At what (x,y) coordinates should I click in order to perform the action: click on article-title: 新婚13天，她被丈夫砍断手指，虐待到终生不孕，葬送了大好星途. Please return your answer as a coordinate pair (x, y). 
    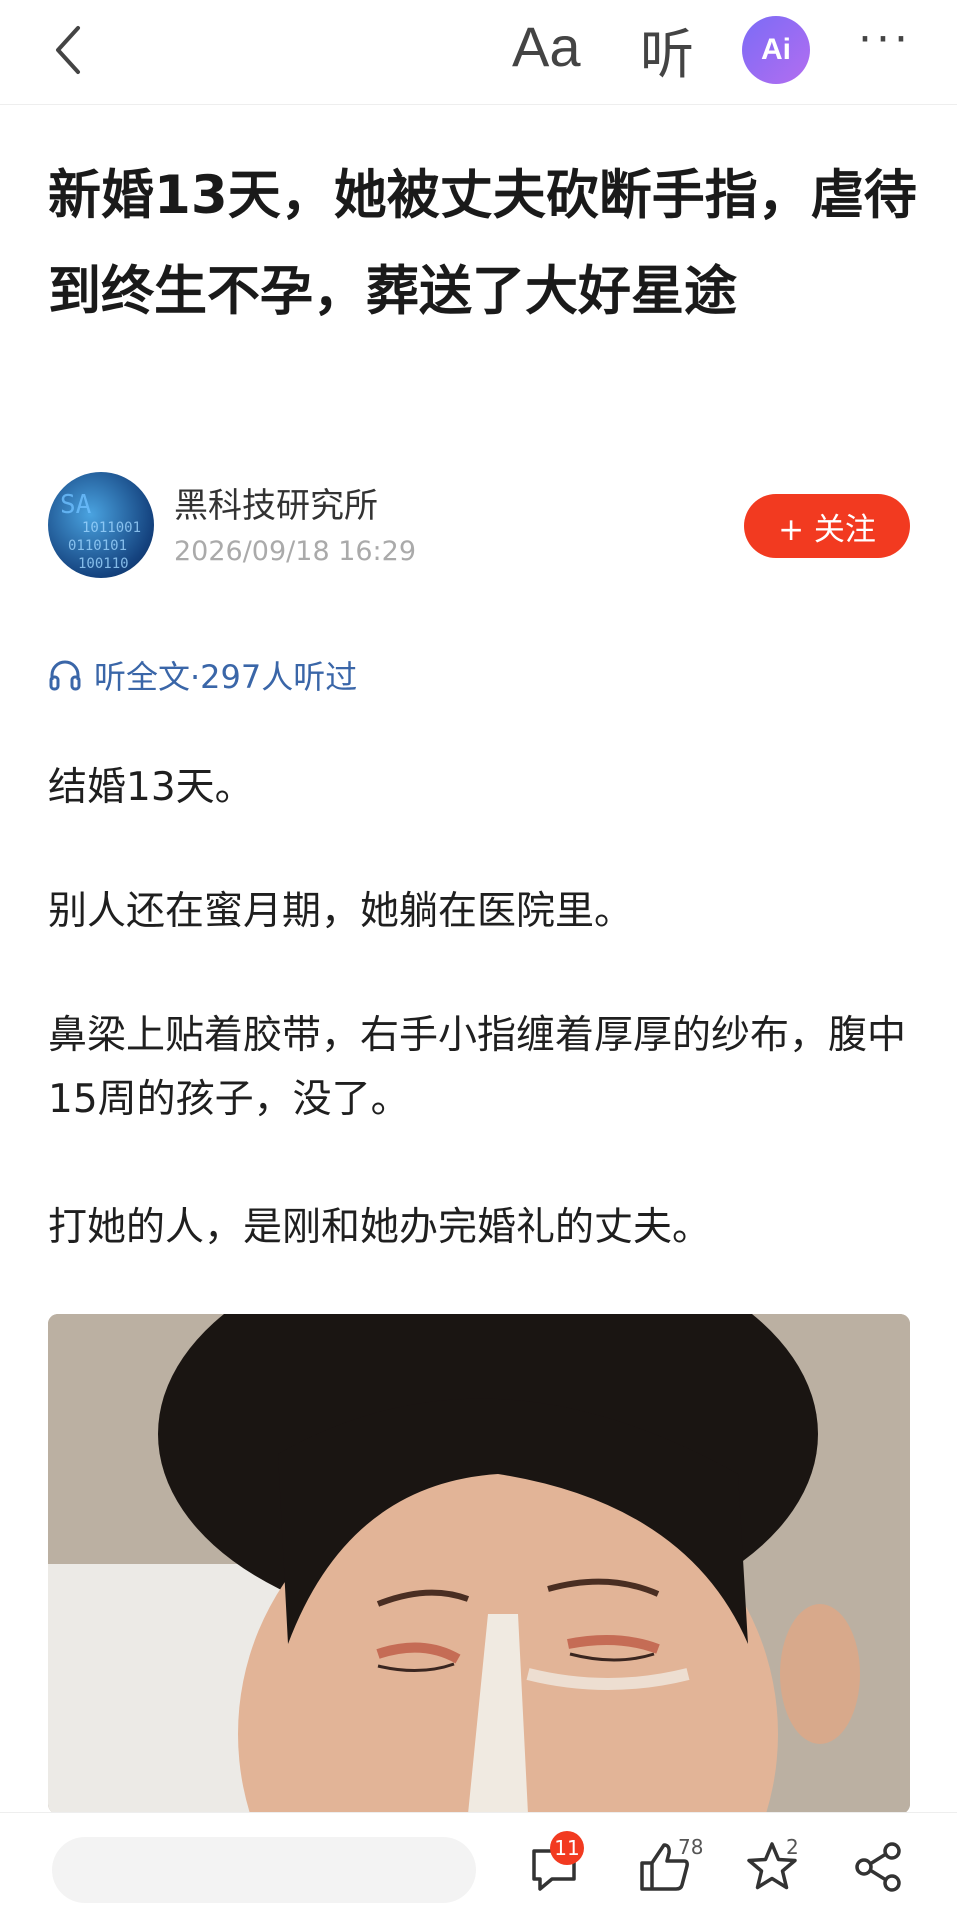
    Looking at the image, I should click on (482, 243).